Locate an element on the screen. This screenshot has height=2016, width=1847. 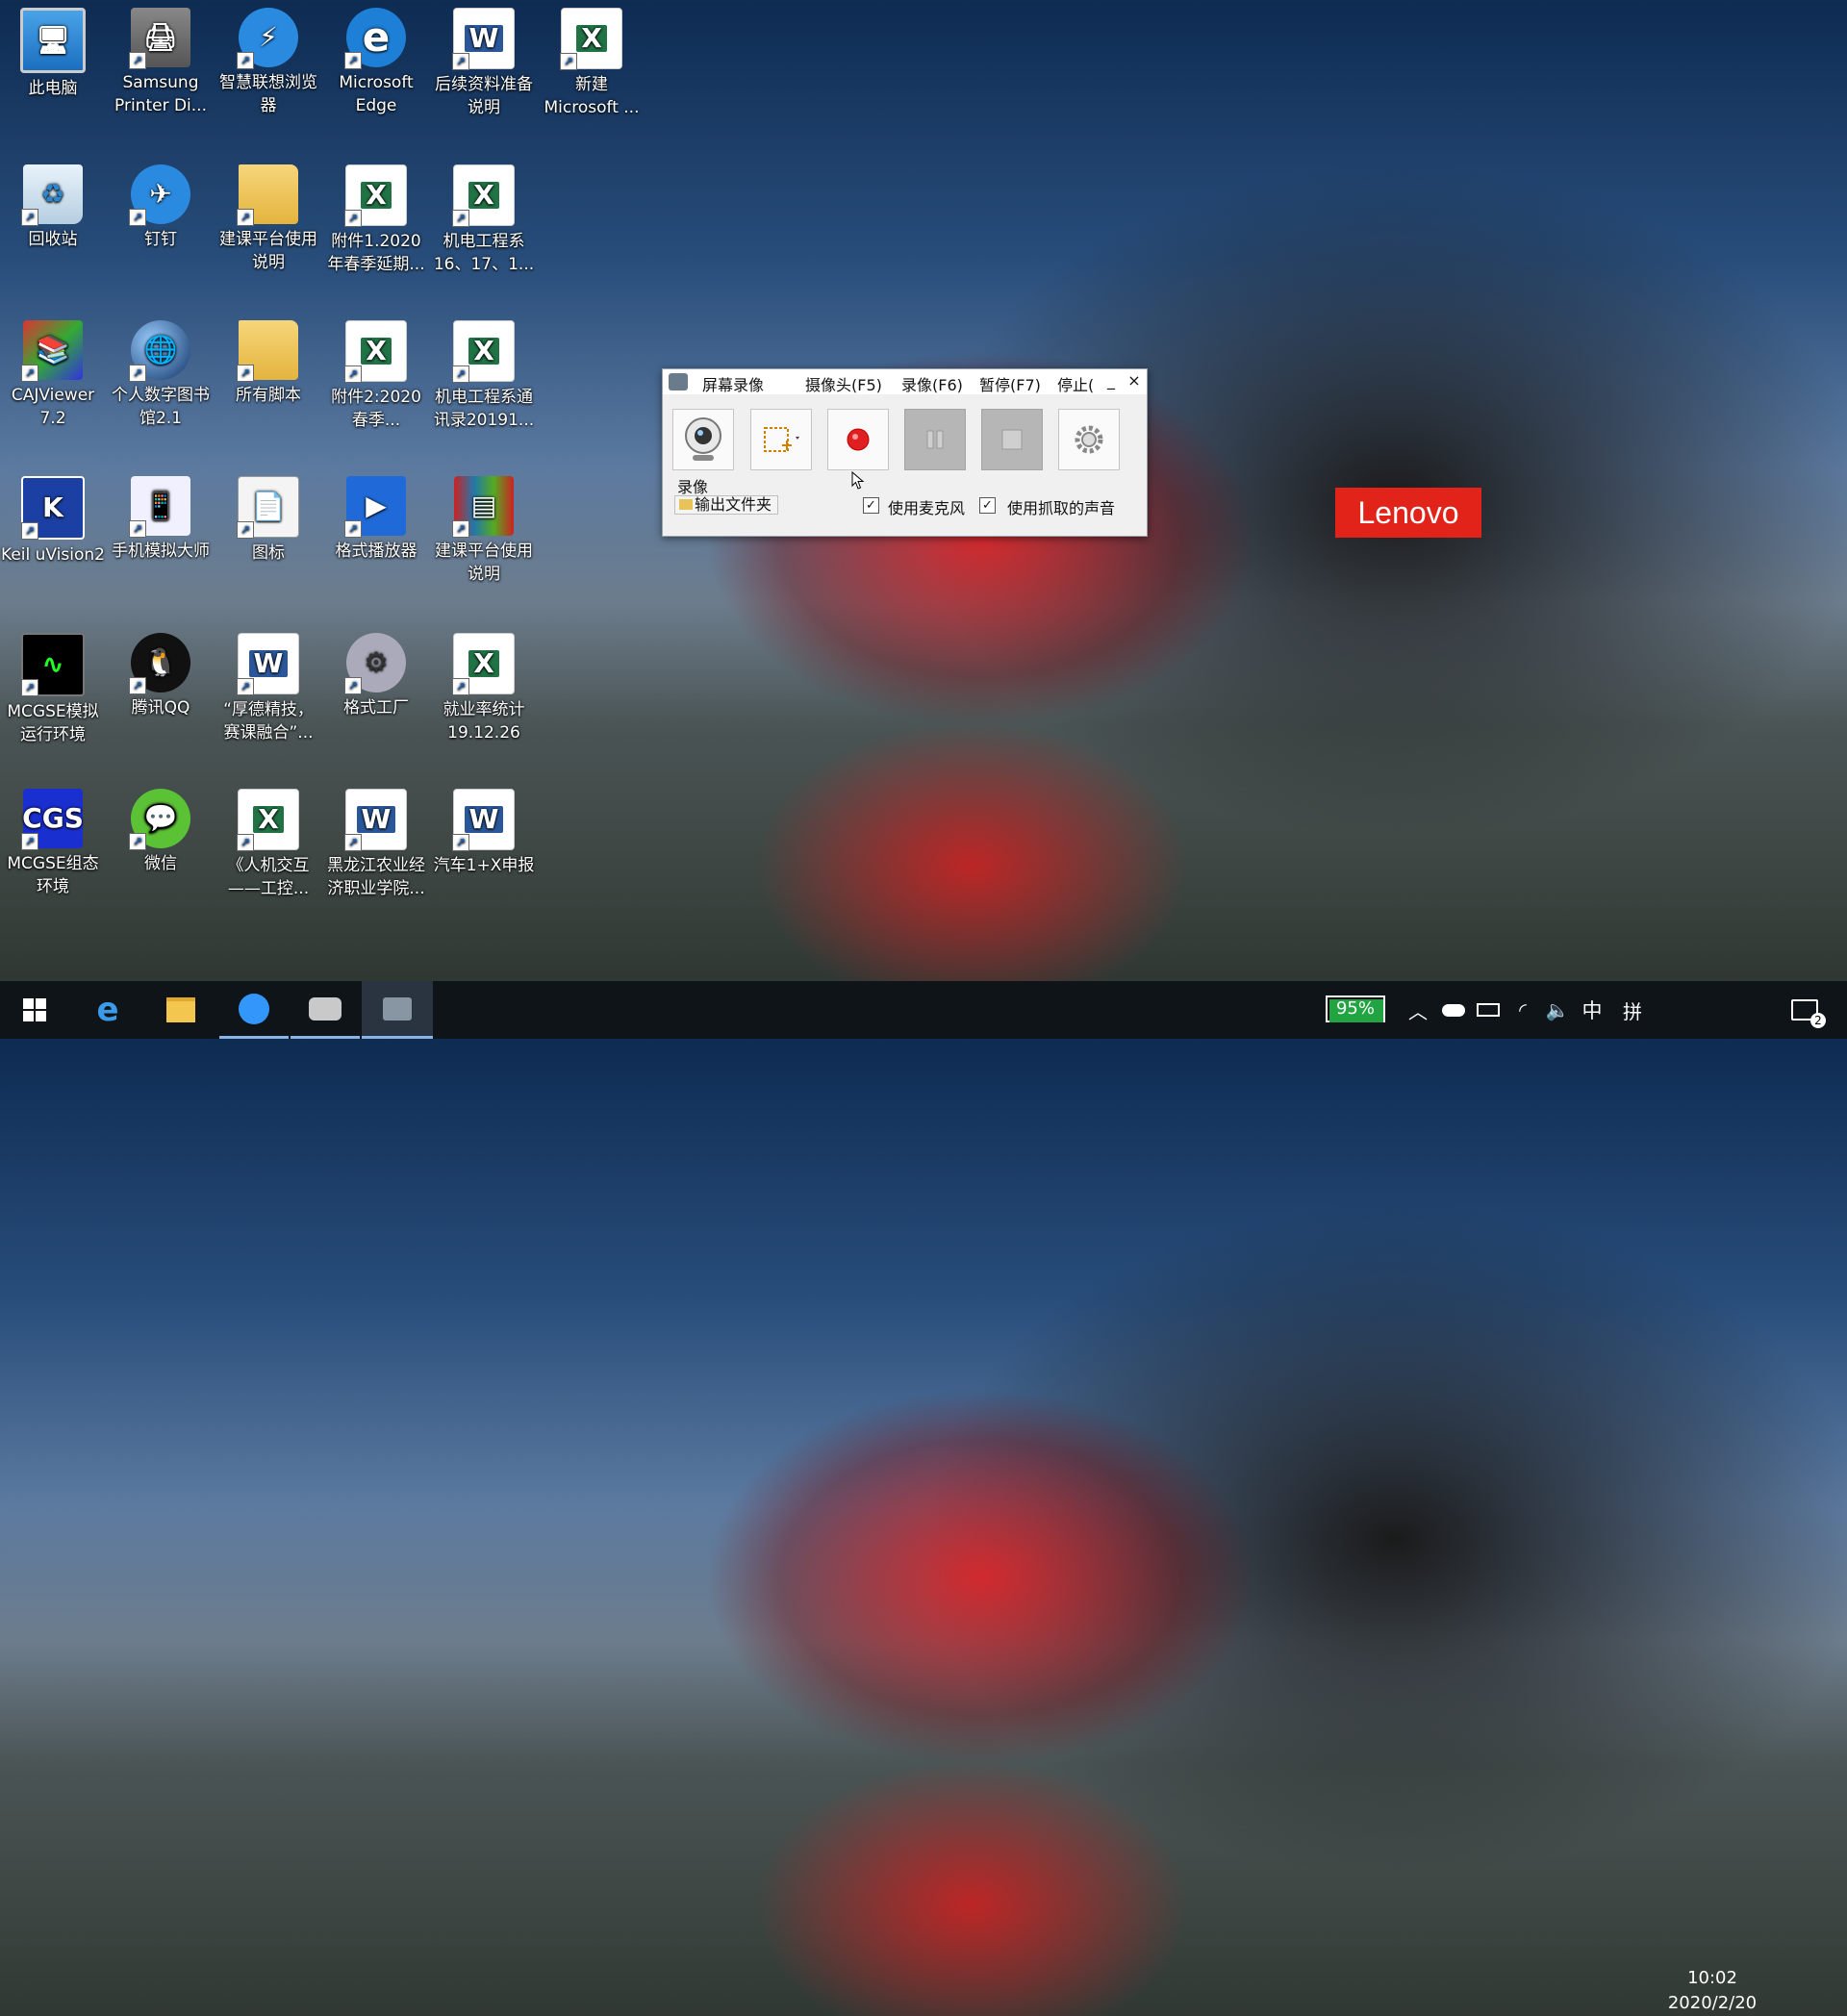
desktop-icon: ▤ ↗ 建课平台使用说明 is located at coordinates (484, 527).